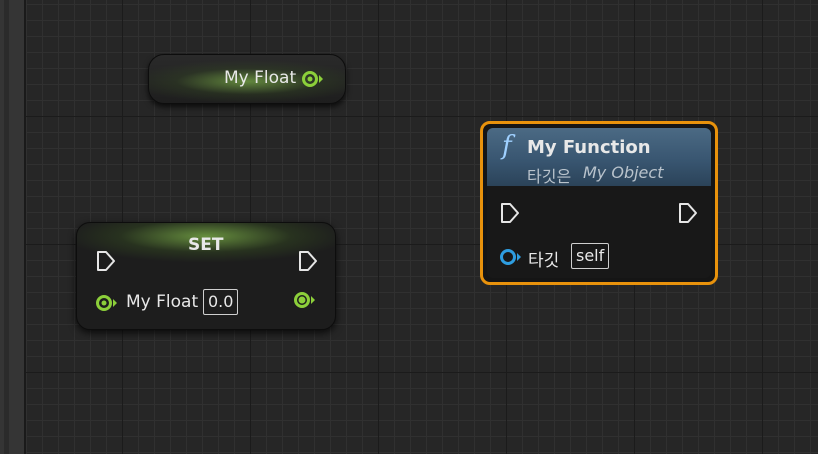 This screenshot has height=454, width=818. Describe the element at coordinates (206, 245) in the screenshot. I see `set-node-title: SET` at that location.